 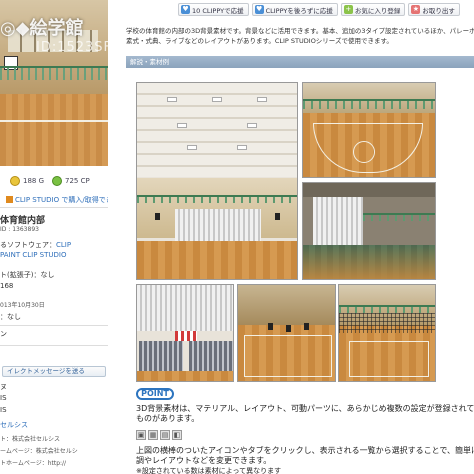 What do you see at coordinates (159, 436) in the screenshot?
I see `layout-icon-row: ▣ ▦ ▤ ◧` at bounding box center [159, 436].